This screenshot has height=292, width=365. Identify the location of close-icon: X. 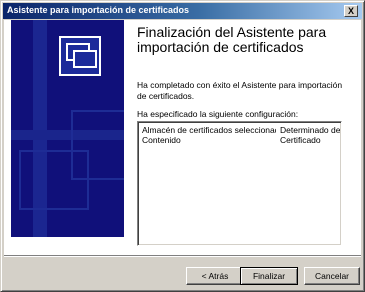
(350, 11).